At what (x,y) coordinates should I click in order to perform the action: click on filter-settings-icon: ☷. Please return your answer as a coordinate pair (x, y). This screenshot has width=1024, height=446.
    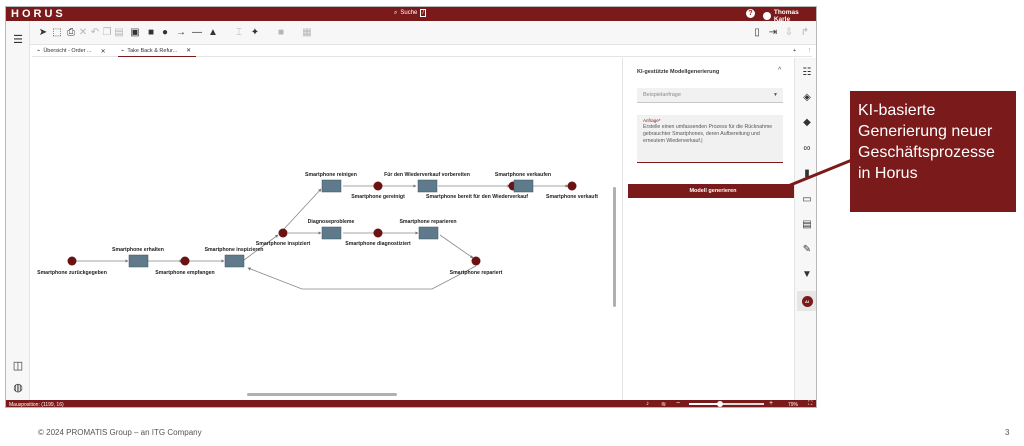
    Looking at the image, I should click on (807, 73).